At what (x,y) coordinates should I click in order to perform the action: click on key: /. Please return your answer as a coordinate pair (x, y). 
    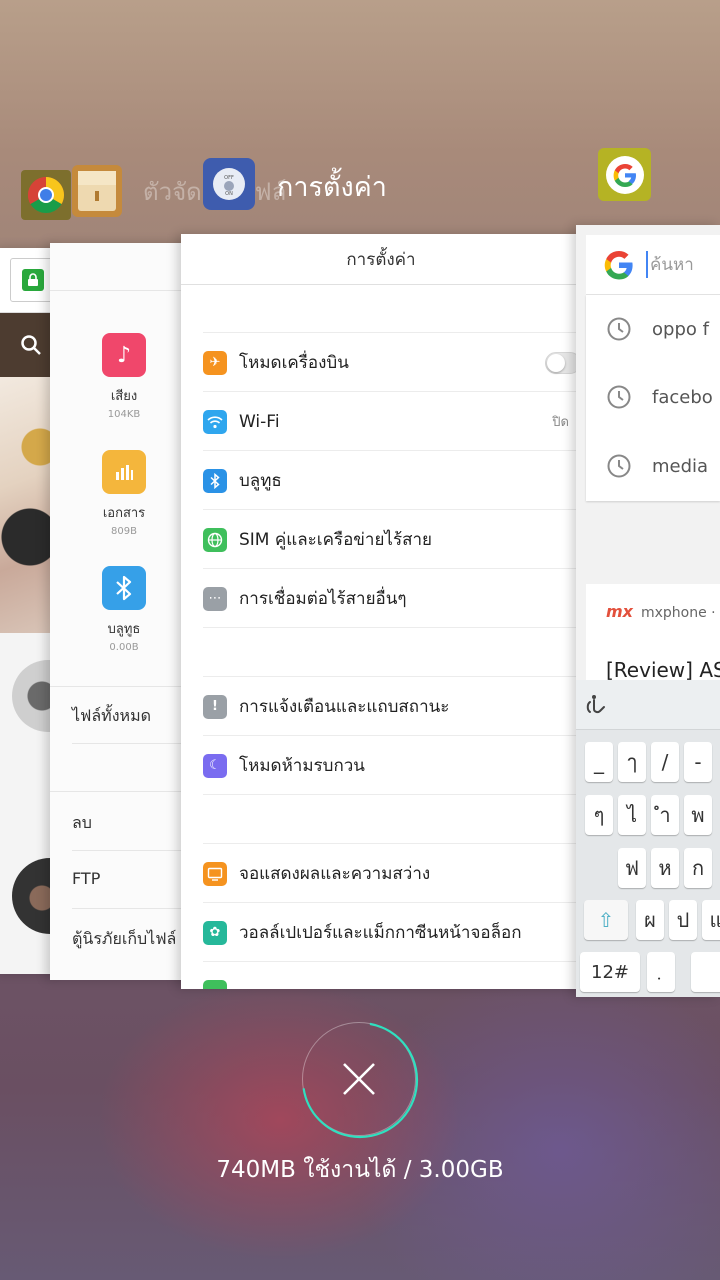
    Looking at the image, I should click on (665, 762).